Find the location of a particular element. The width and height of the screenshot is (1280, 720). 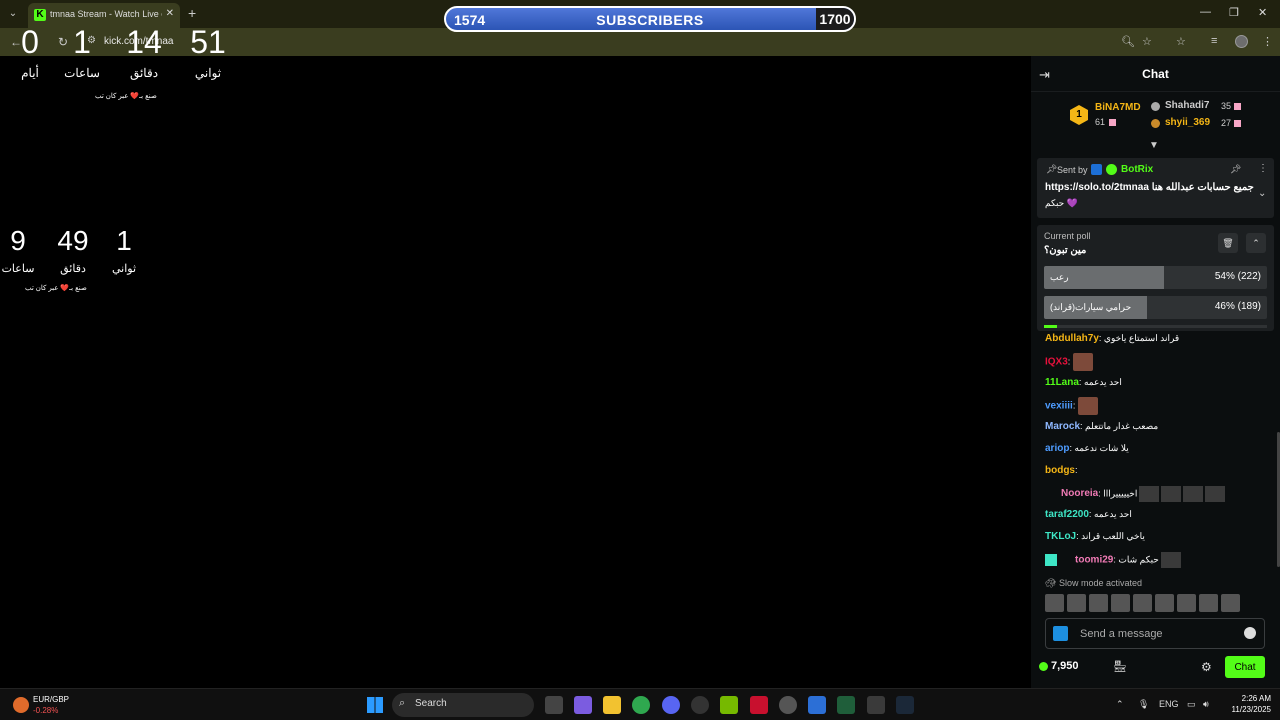

silver-rank-icon is located at coordinates (1155, 106).